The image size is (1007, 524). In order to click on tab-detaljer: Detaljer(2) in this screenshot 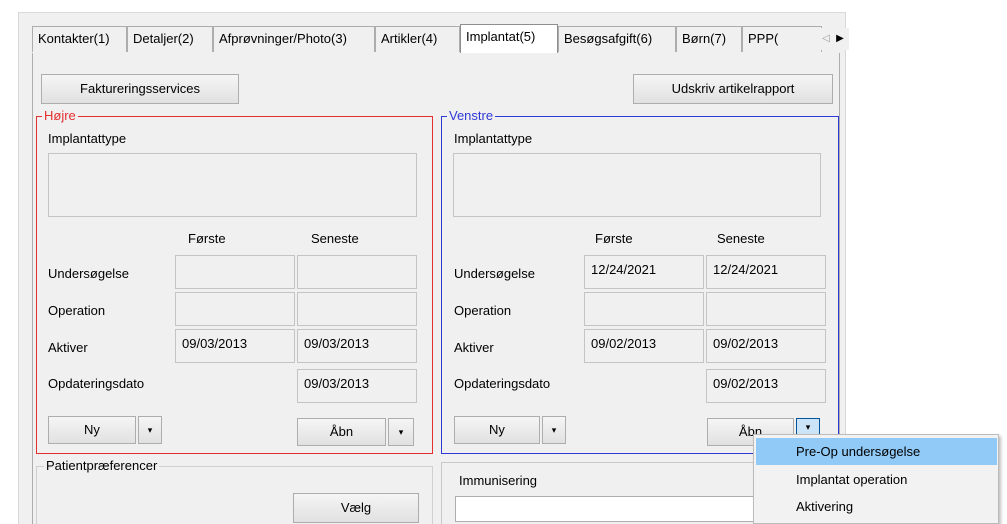, I will do `click(170, 39)`.